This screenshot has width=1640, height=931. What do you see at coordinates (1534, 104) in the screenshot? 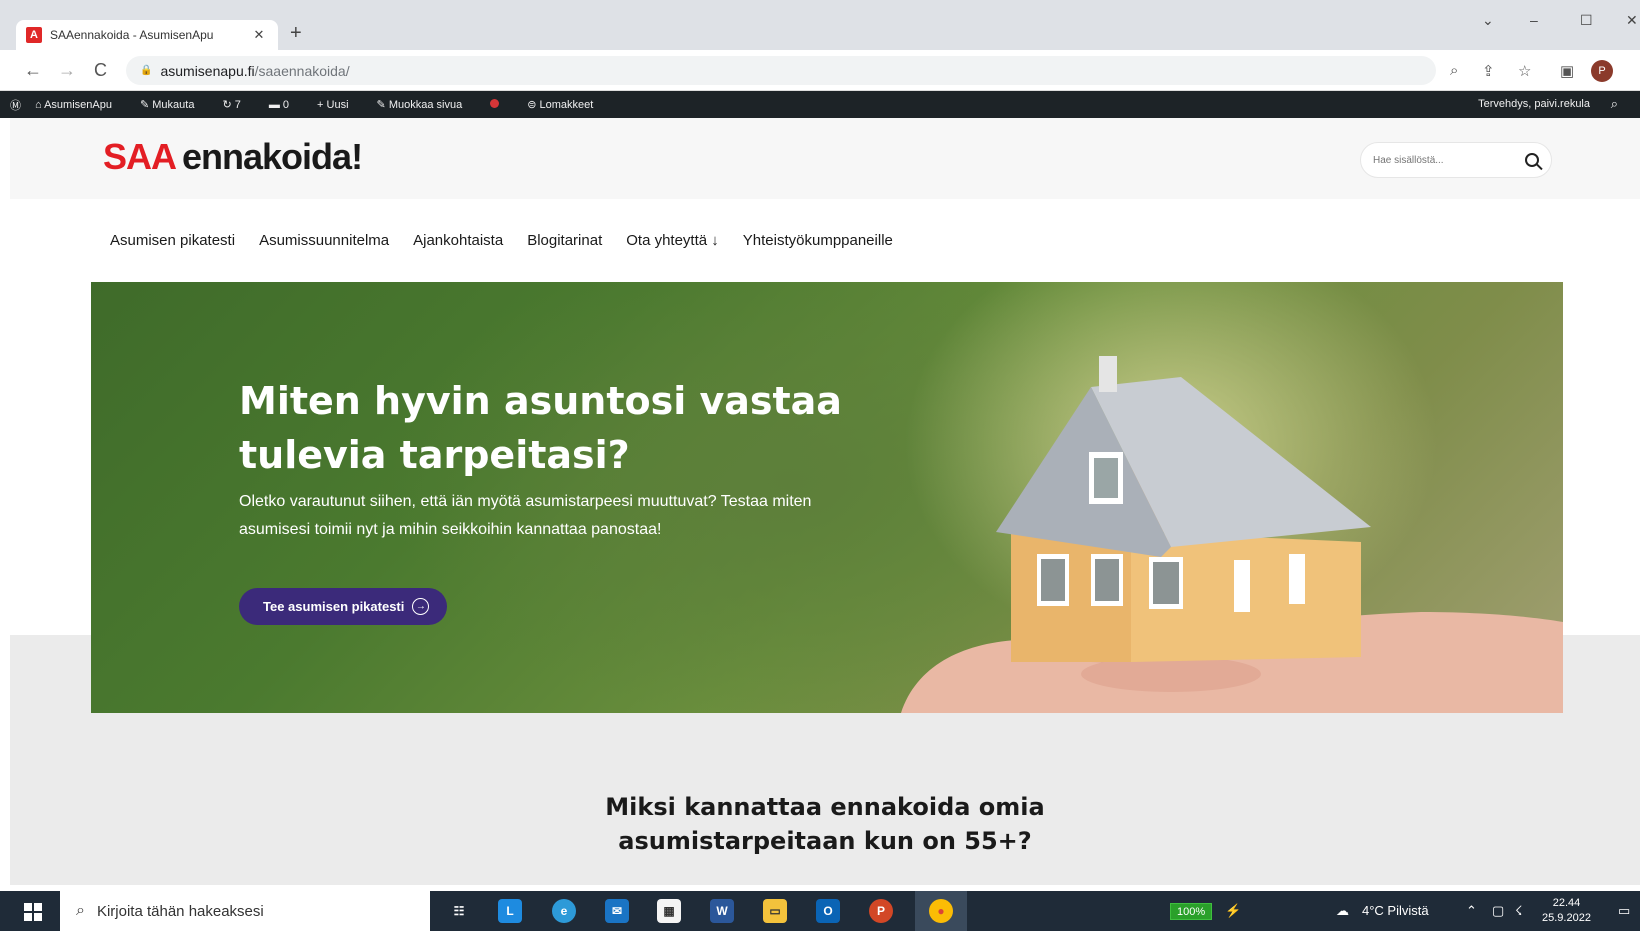
I see `wp-greeting: Tervehdys, paivi.rekula` at bounding box center [1534, 104].